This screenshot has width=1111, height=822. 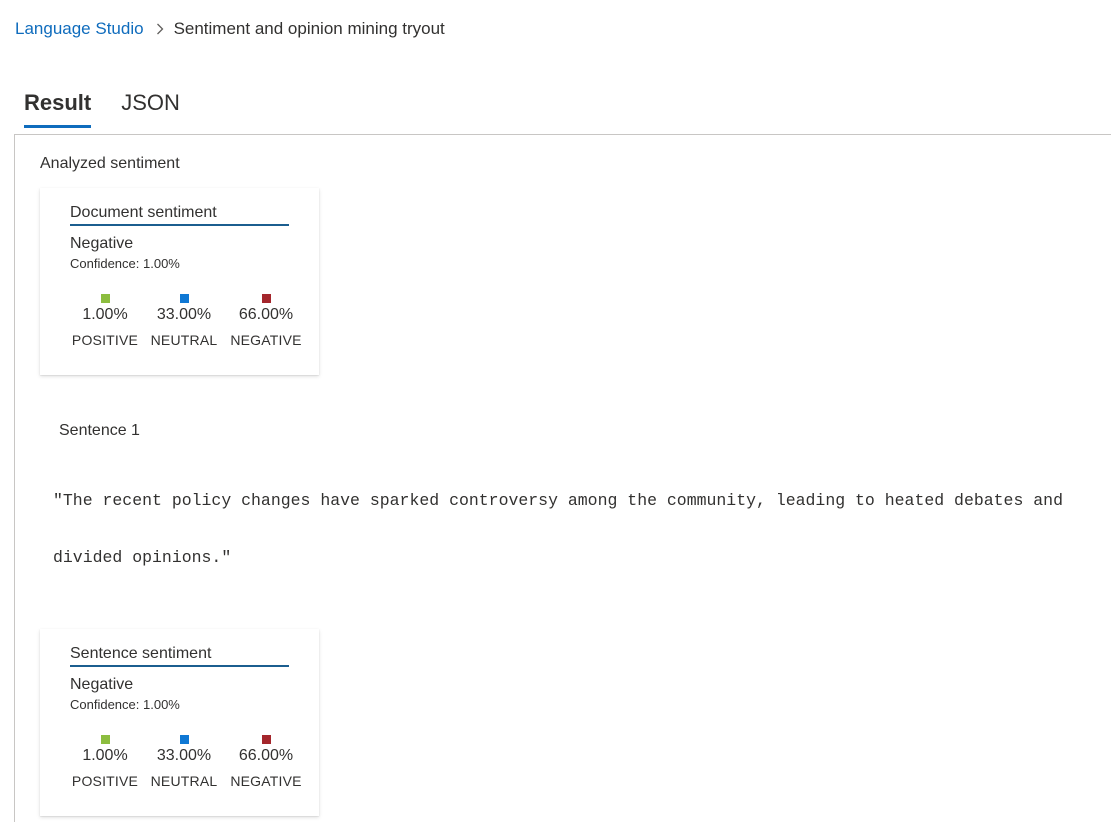 I want to click on document-sentiment-label: Negative, so click(x=102, y=243).